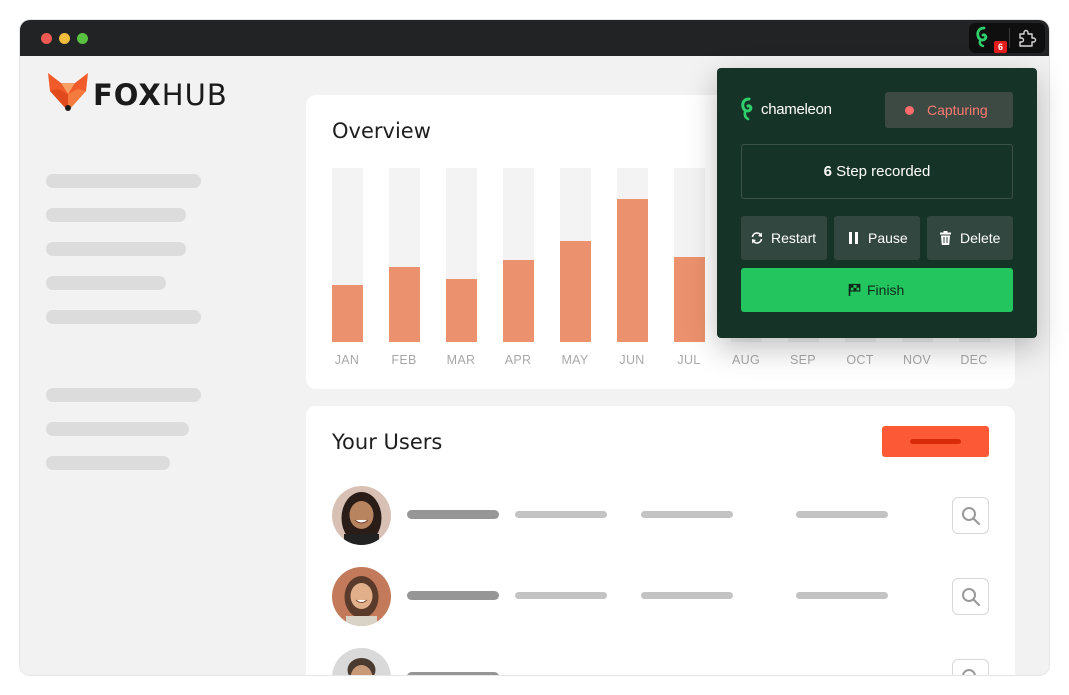  I want to click on bar-mar, so click(461, 255).